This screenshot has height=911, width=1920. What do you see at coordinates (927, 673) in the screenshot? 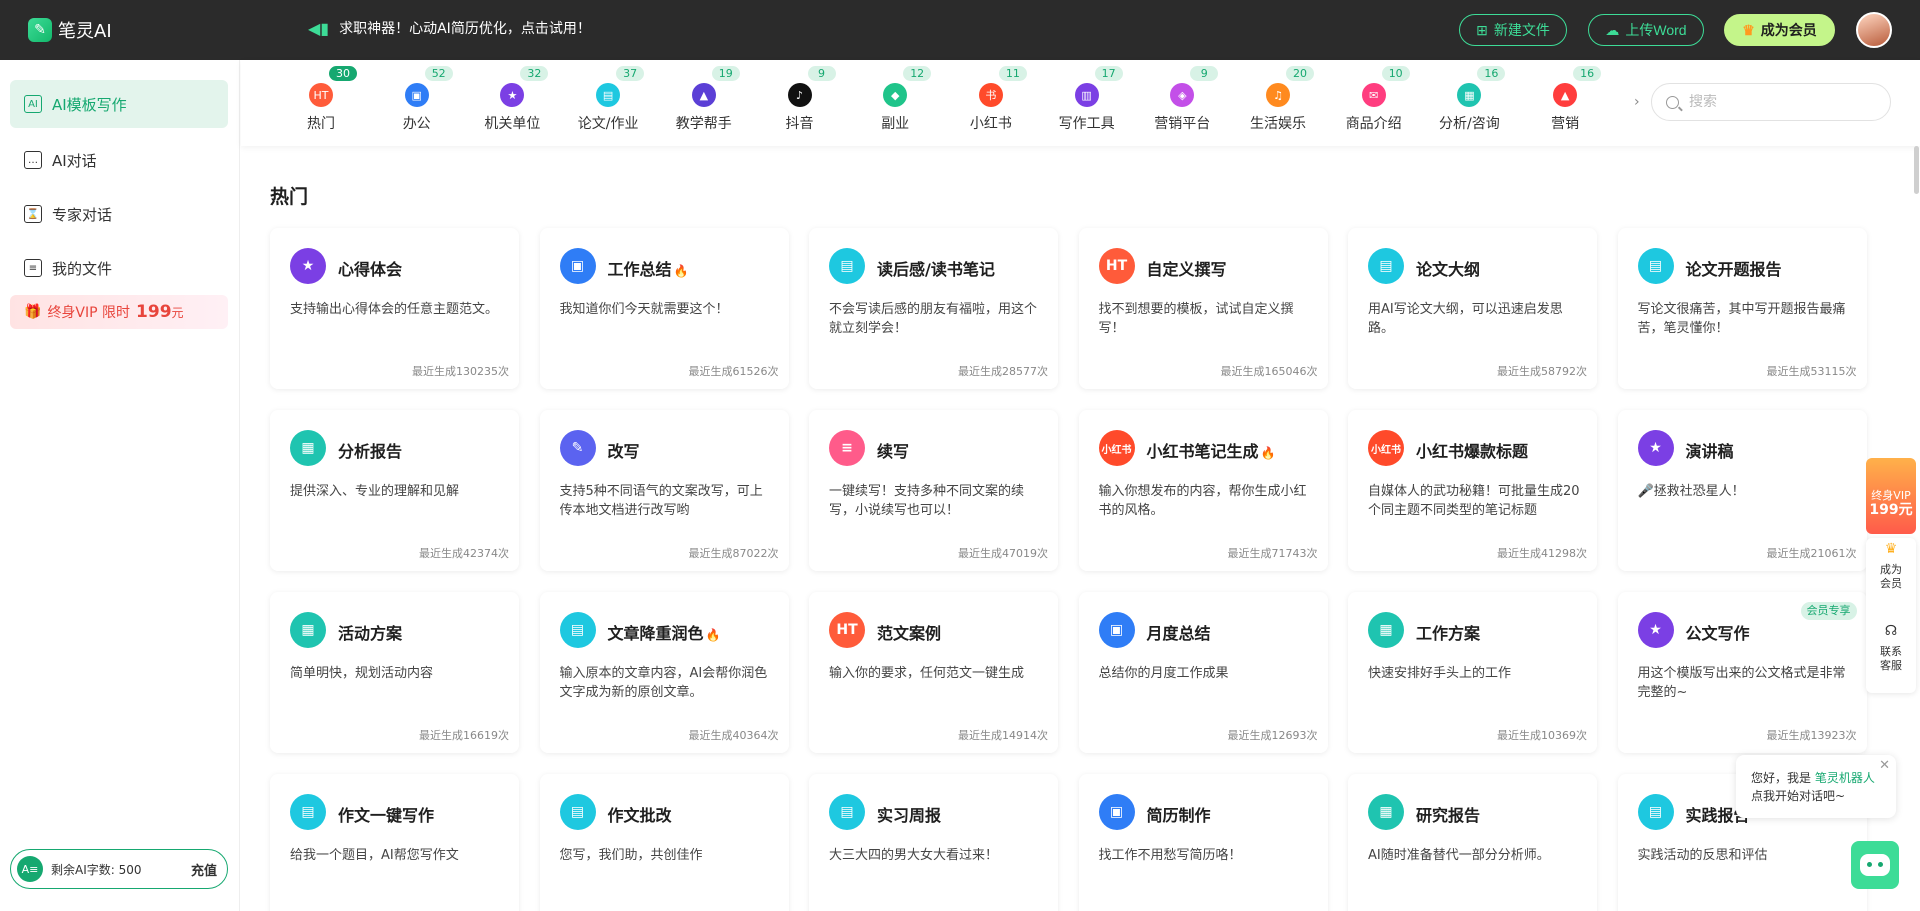
I see `template-description: 输入你的要求，任何范文一键生成` at bounding box center [927, 673].